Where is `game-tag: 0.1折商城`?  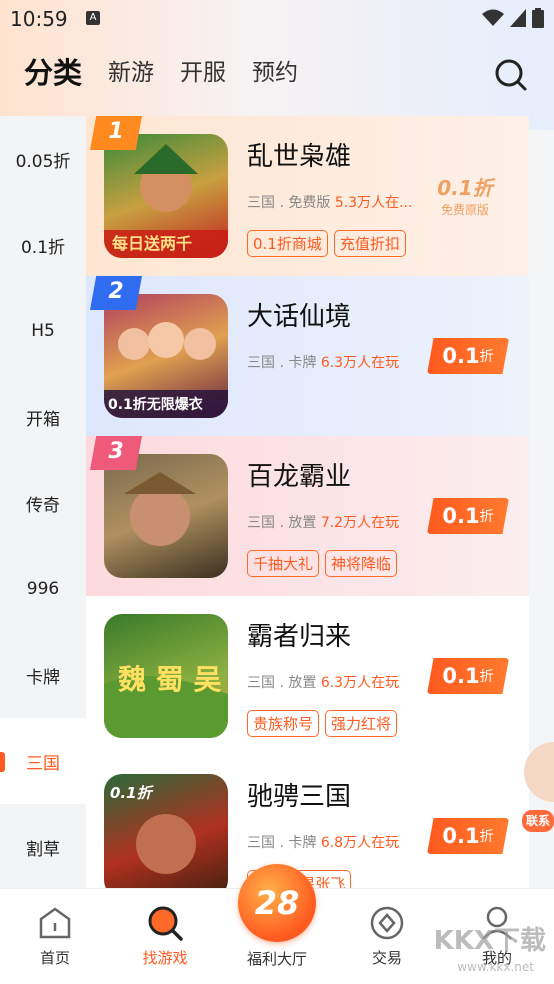 game-tag: 0.1折商城 is located at coordinates (287, 243).